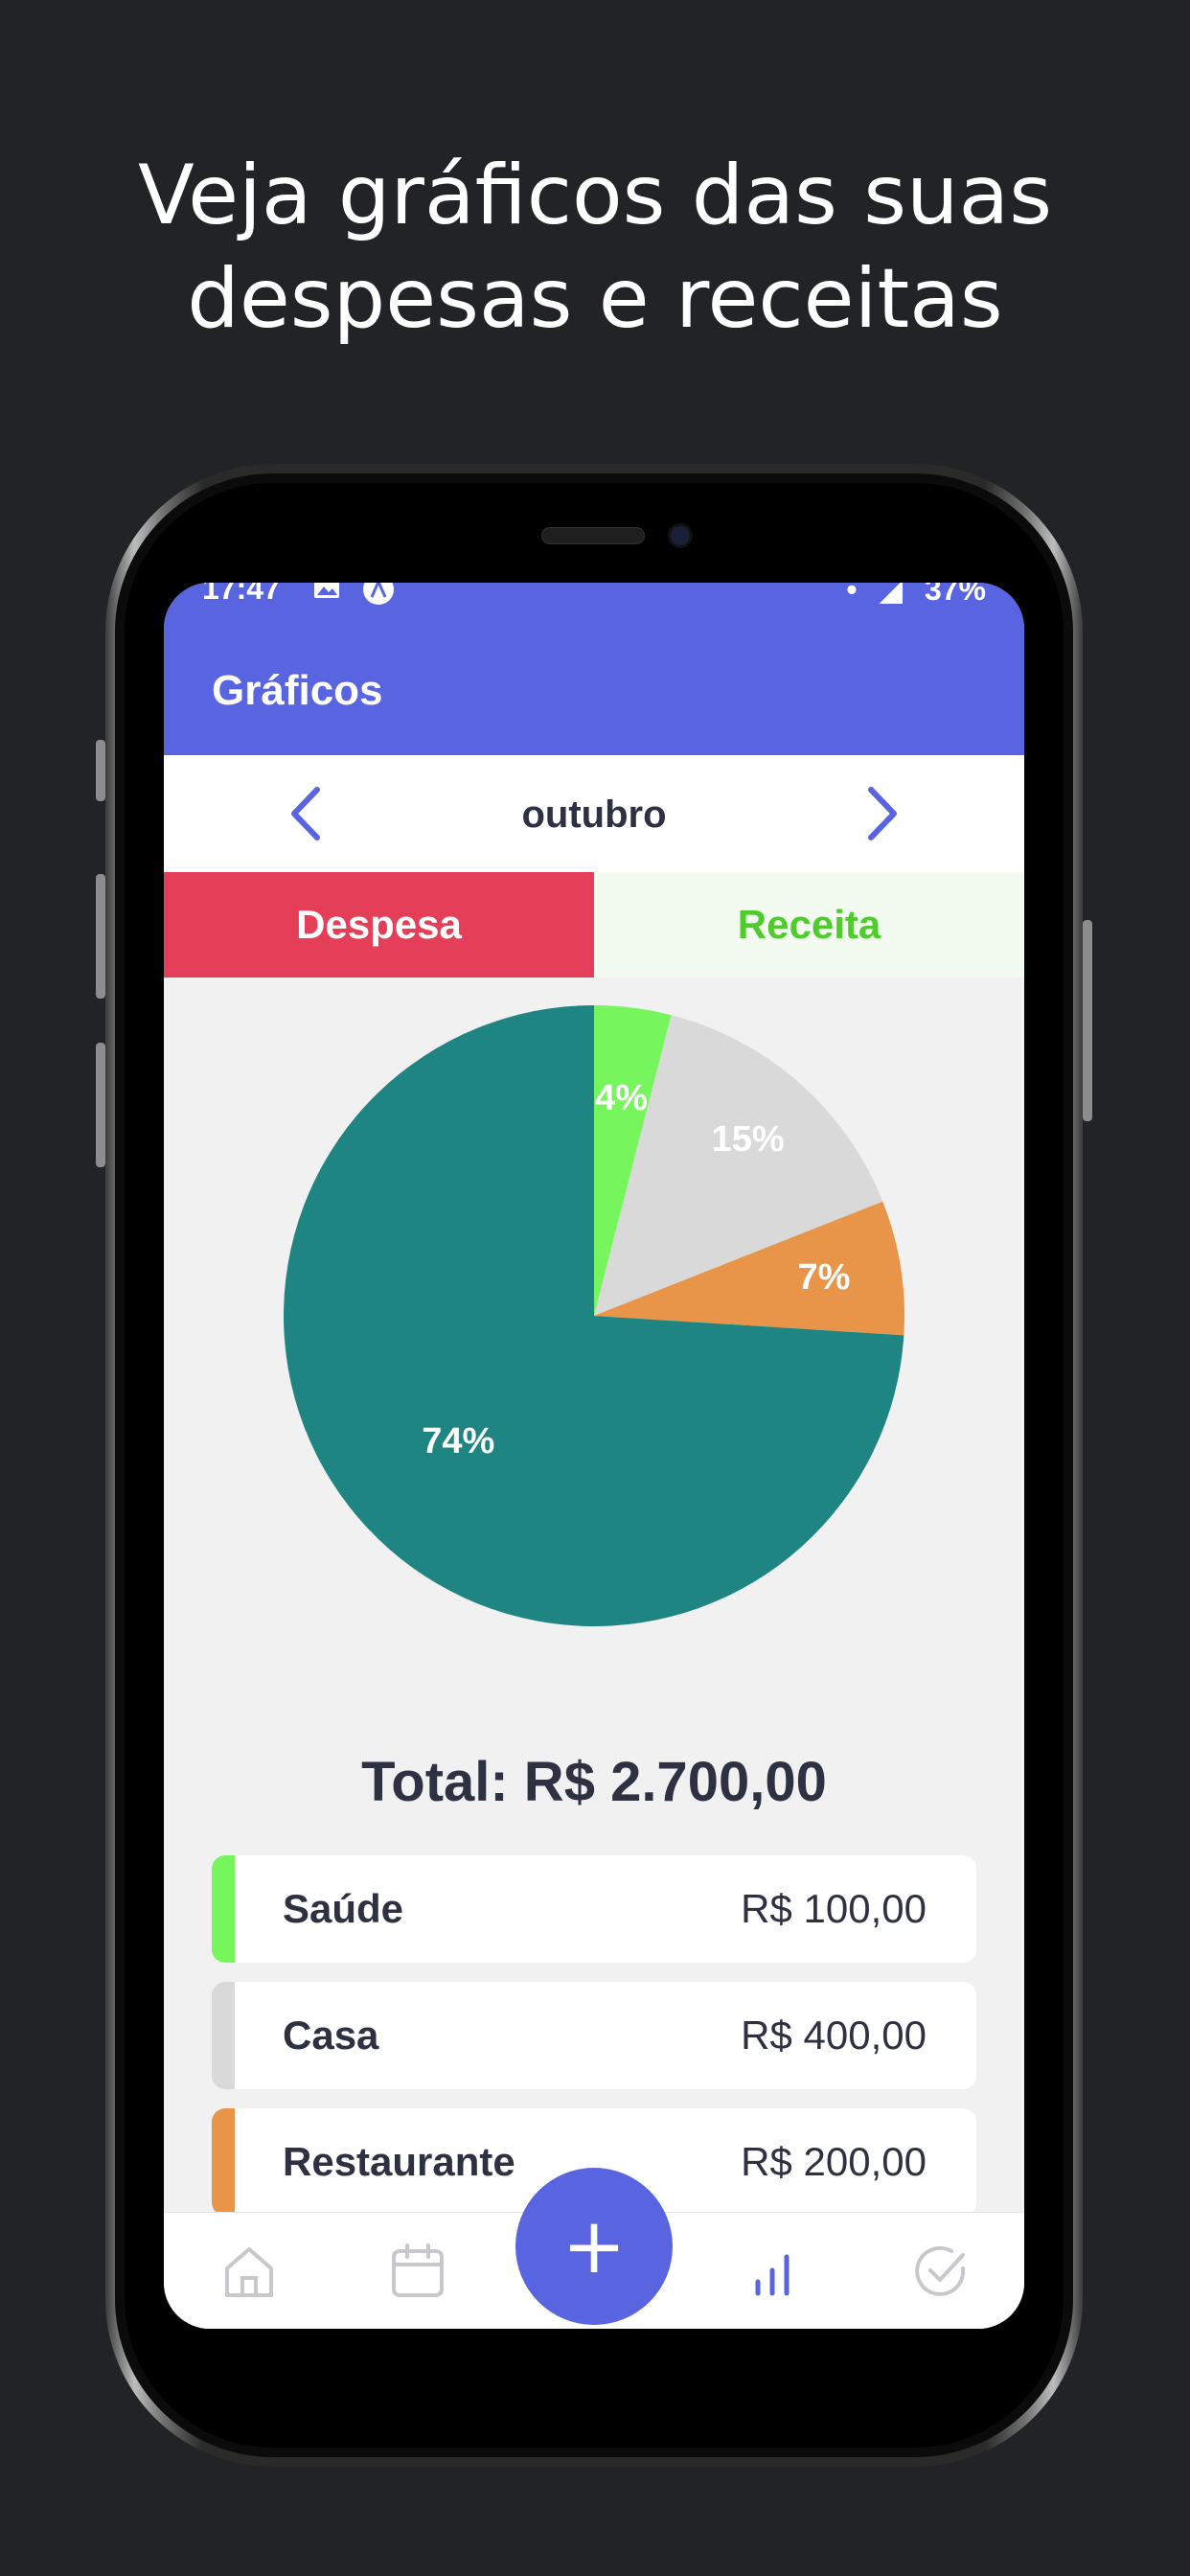 The height and width of the screenshot is (2576, 1190). I want to click on calendar-icon, so click(418, 2270).